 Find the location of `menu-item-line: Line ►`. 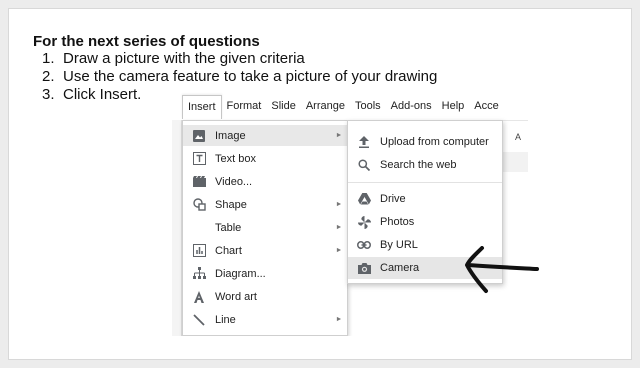

menu-item-line: Line ► is located at coordinates (265, 319).